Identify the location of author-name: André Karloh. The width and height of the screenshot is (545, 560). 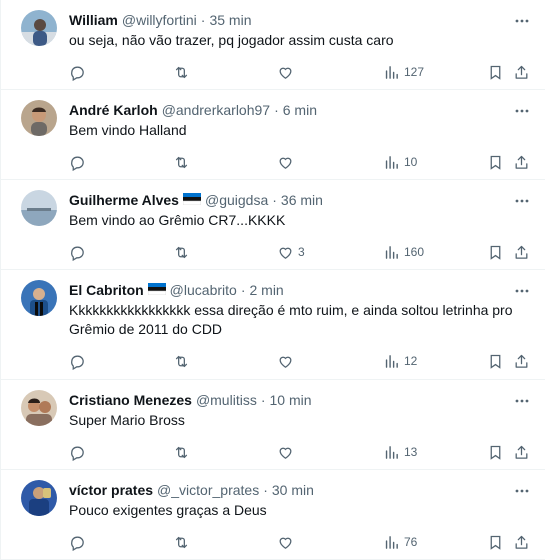
(113, 110).